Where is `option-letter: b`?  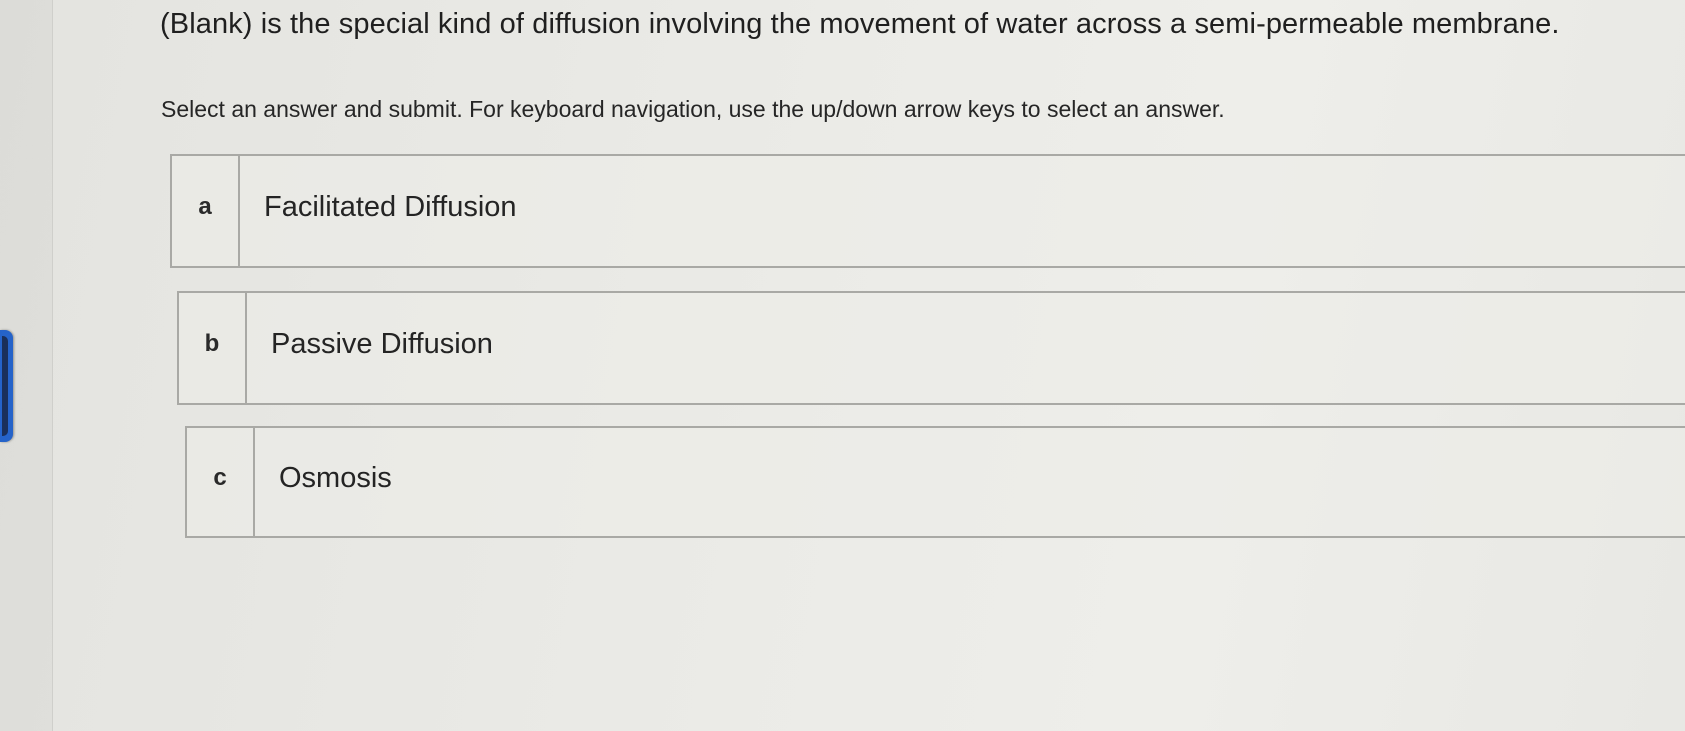
option-letter: b is located at coordinates (213, 348).